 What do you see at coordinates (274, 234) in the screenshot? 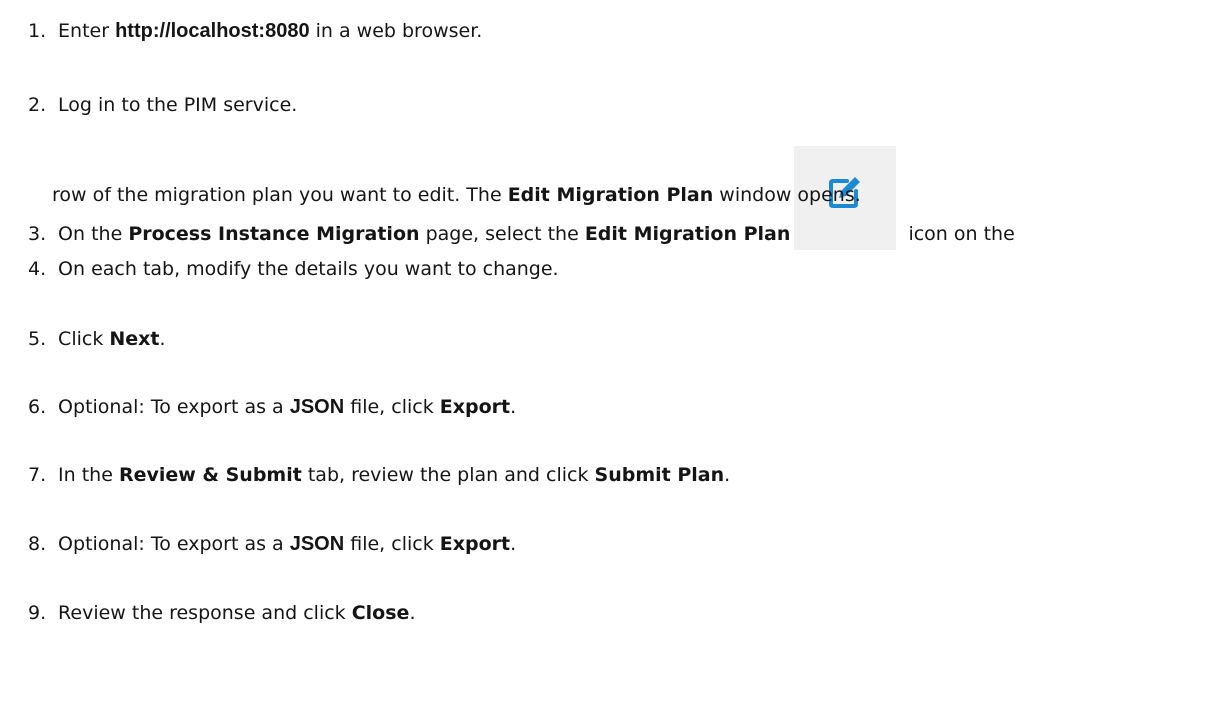
I see `page-name: Process Instance Migration` at bounding box center [274, 234].